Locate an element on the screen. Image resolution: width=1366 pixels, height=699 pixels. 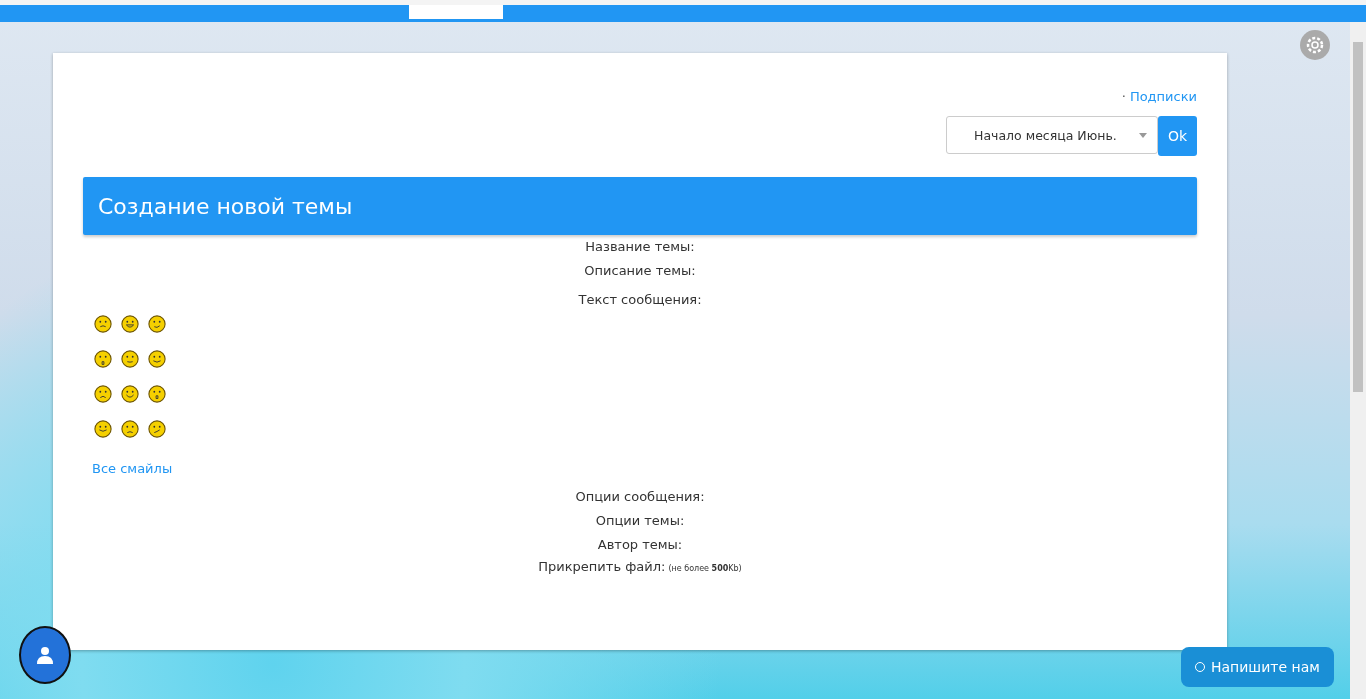
all-smileys-link: Все смайлы is located at coordinates (132, 468).